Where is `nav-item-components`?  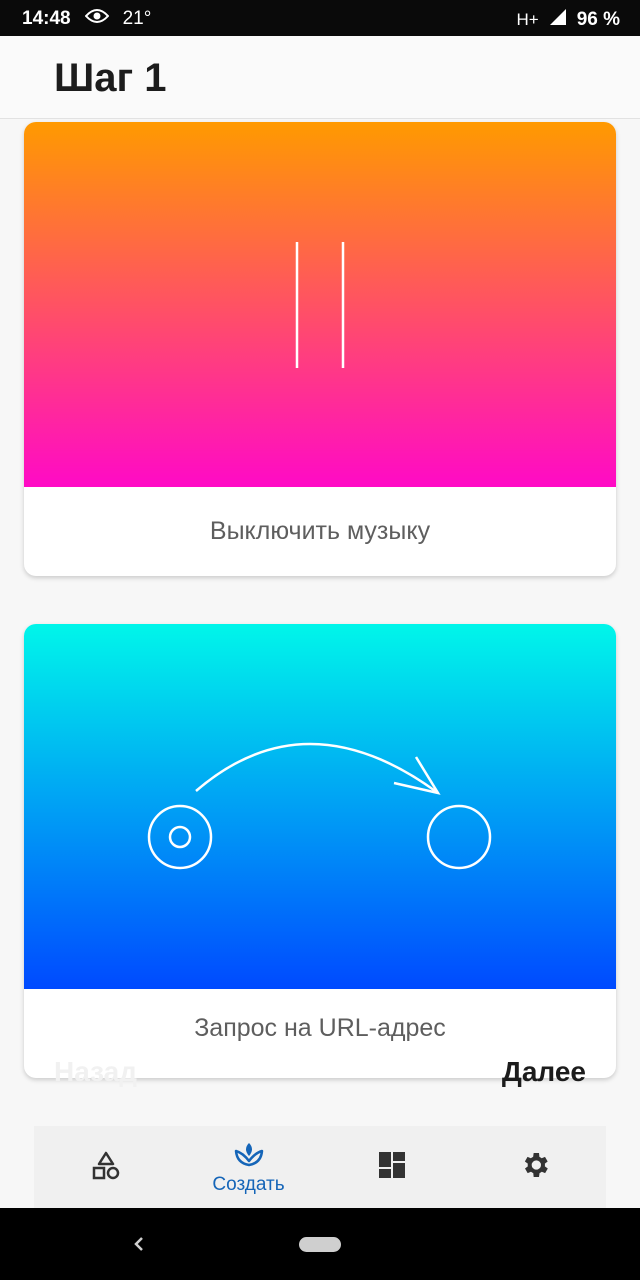
nav-item-components is located at coordinates (105, 1167).